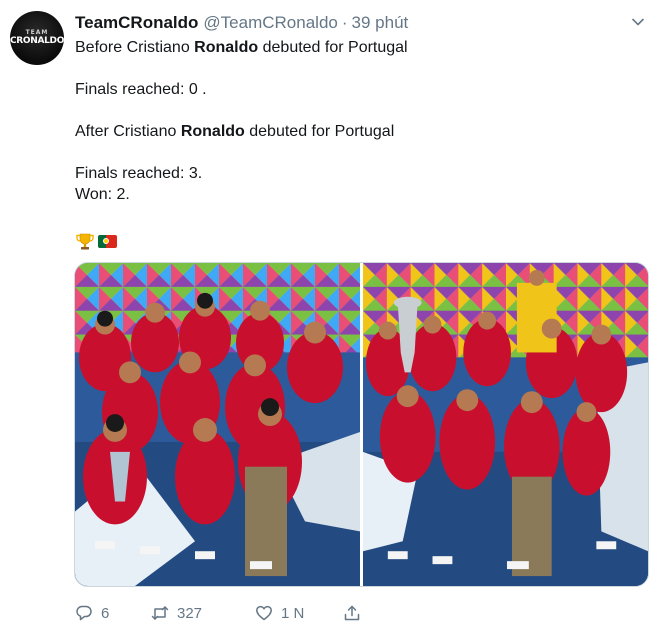 The width and height of the screenshot is (660, 630). What do you see at coordinates (139, 173) in the screenshot?
I see `tweet-line: Finals reached: 3.` at bounding box center [139, 173].